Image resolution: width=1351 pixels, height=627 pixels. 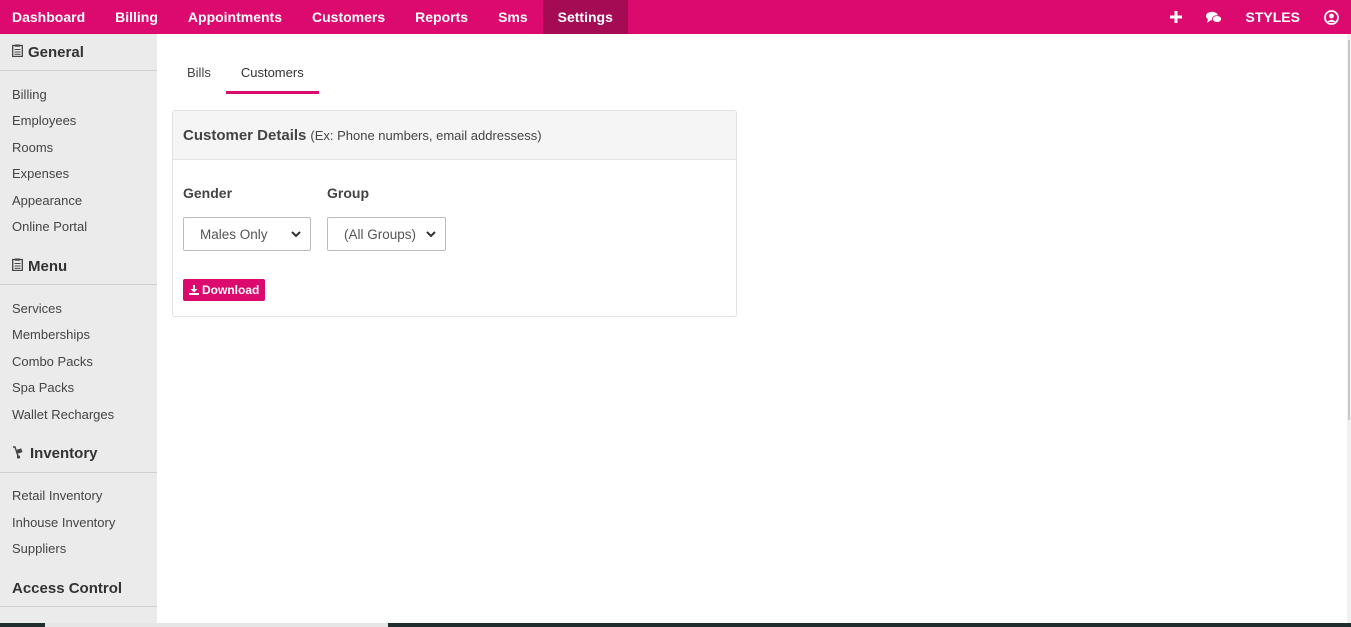 What do you see at coordinates (18, 453) in the screenshot?
I see `dolly-icon` at bounding box center [18, 453].